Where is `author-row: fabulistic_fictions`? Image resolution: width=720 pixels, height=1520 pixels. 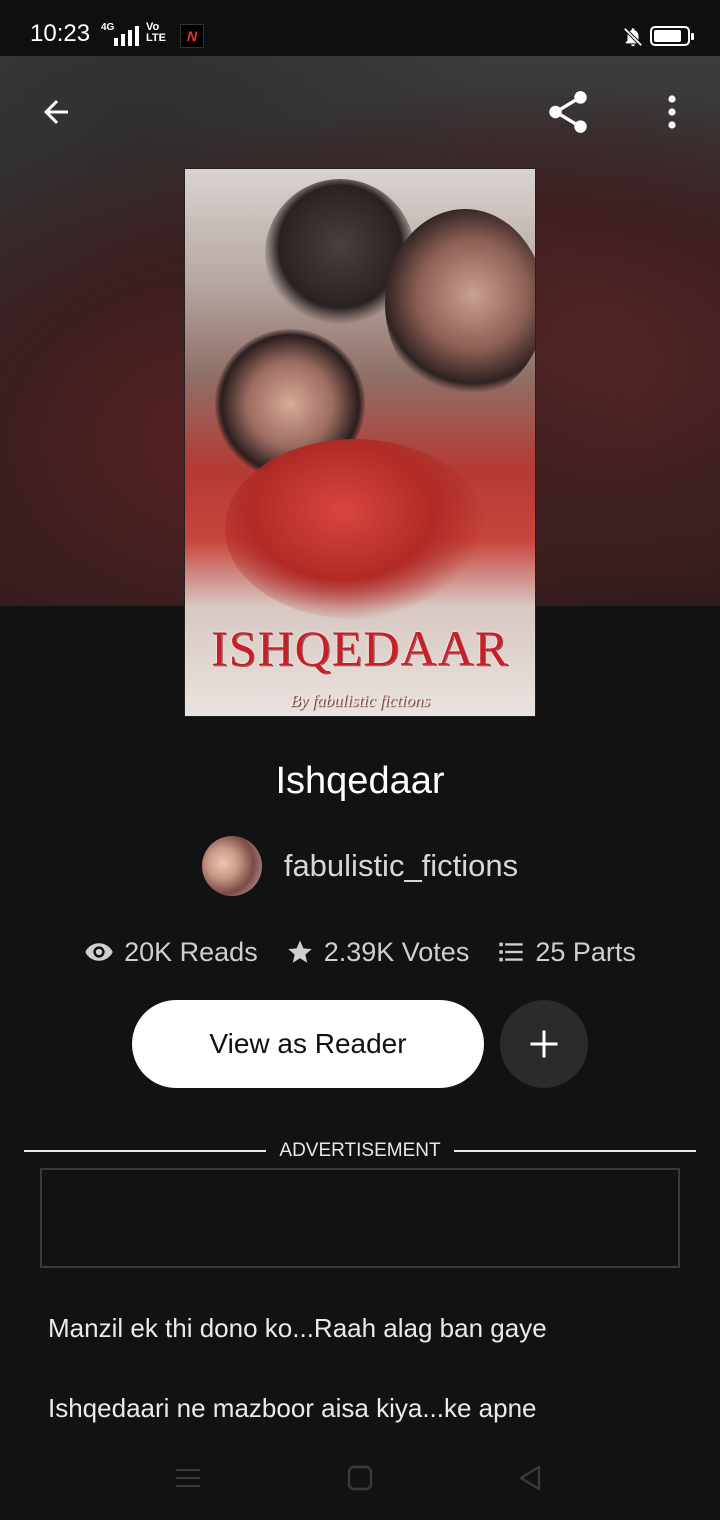
author-row: fabulistic_fictions is located at coordinates (360, 866).